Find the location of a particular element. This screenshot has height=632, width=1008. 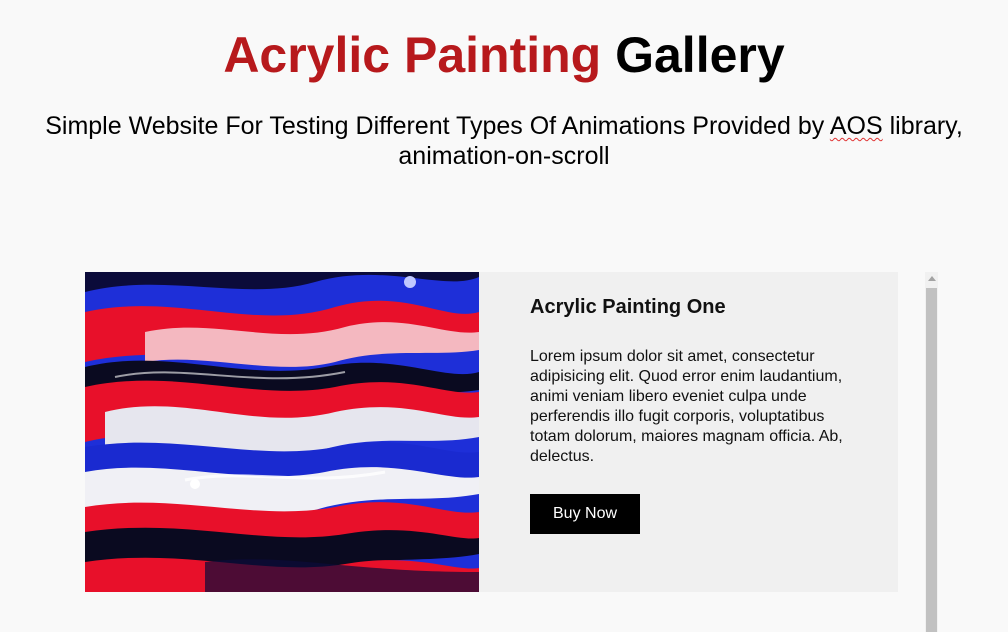

scrollbar is located at coordinates (931, 452).